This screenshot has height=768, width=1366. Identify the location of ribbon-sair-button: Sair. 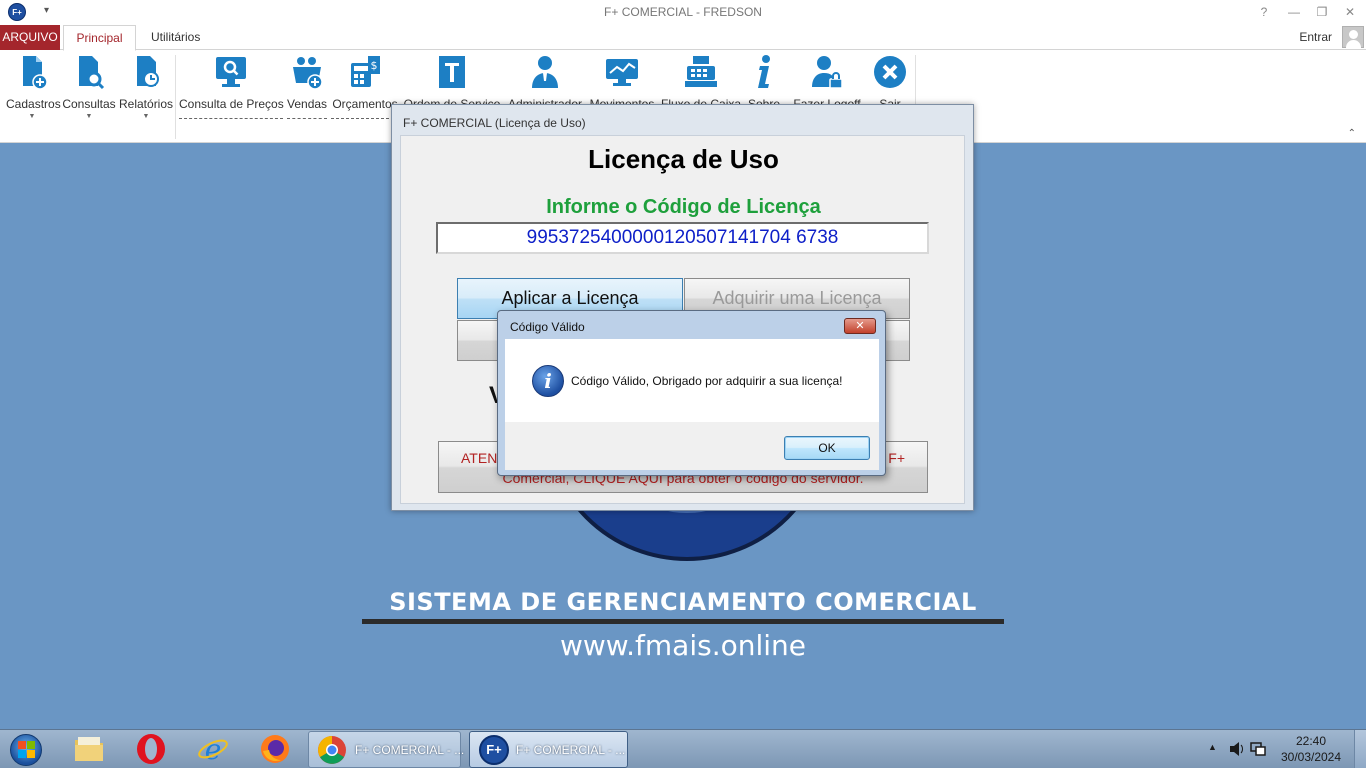
(890, 82).